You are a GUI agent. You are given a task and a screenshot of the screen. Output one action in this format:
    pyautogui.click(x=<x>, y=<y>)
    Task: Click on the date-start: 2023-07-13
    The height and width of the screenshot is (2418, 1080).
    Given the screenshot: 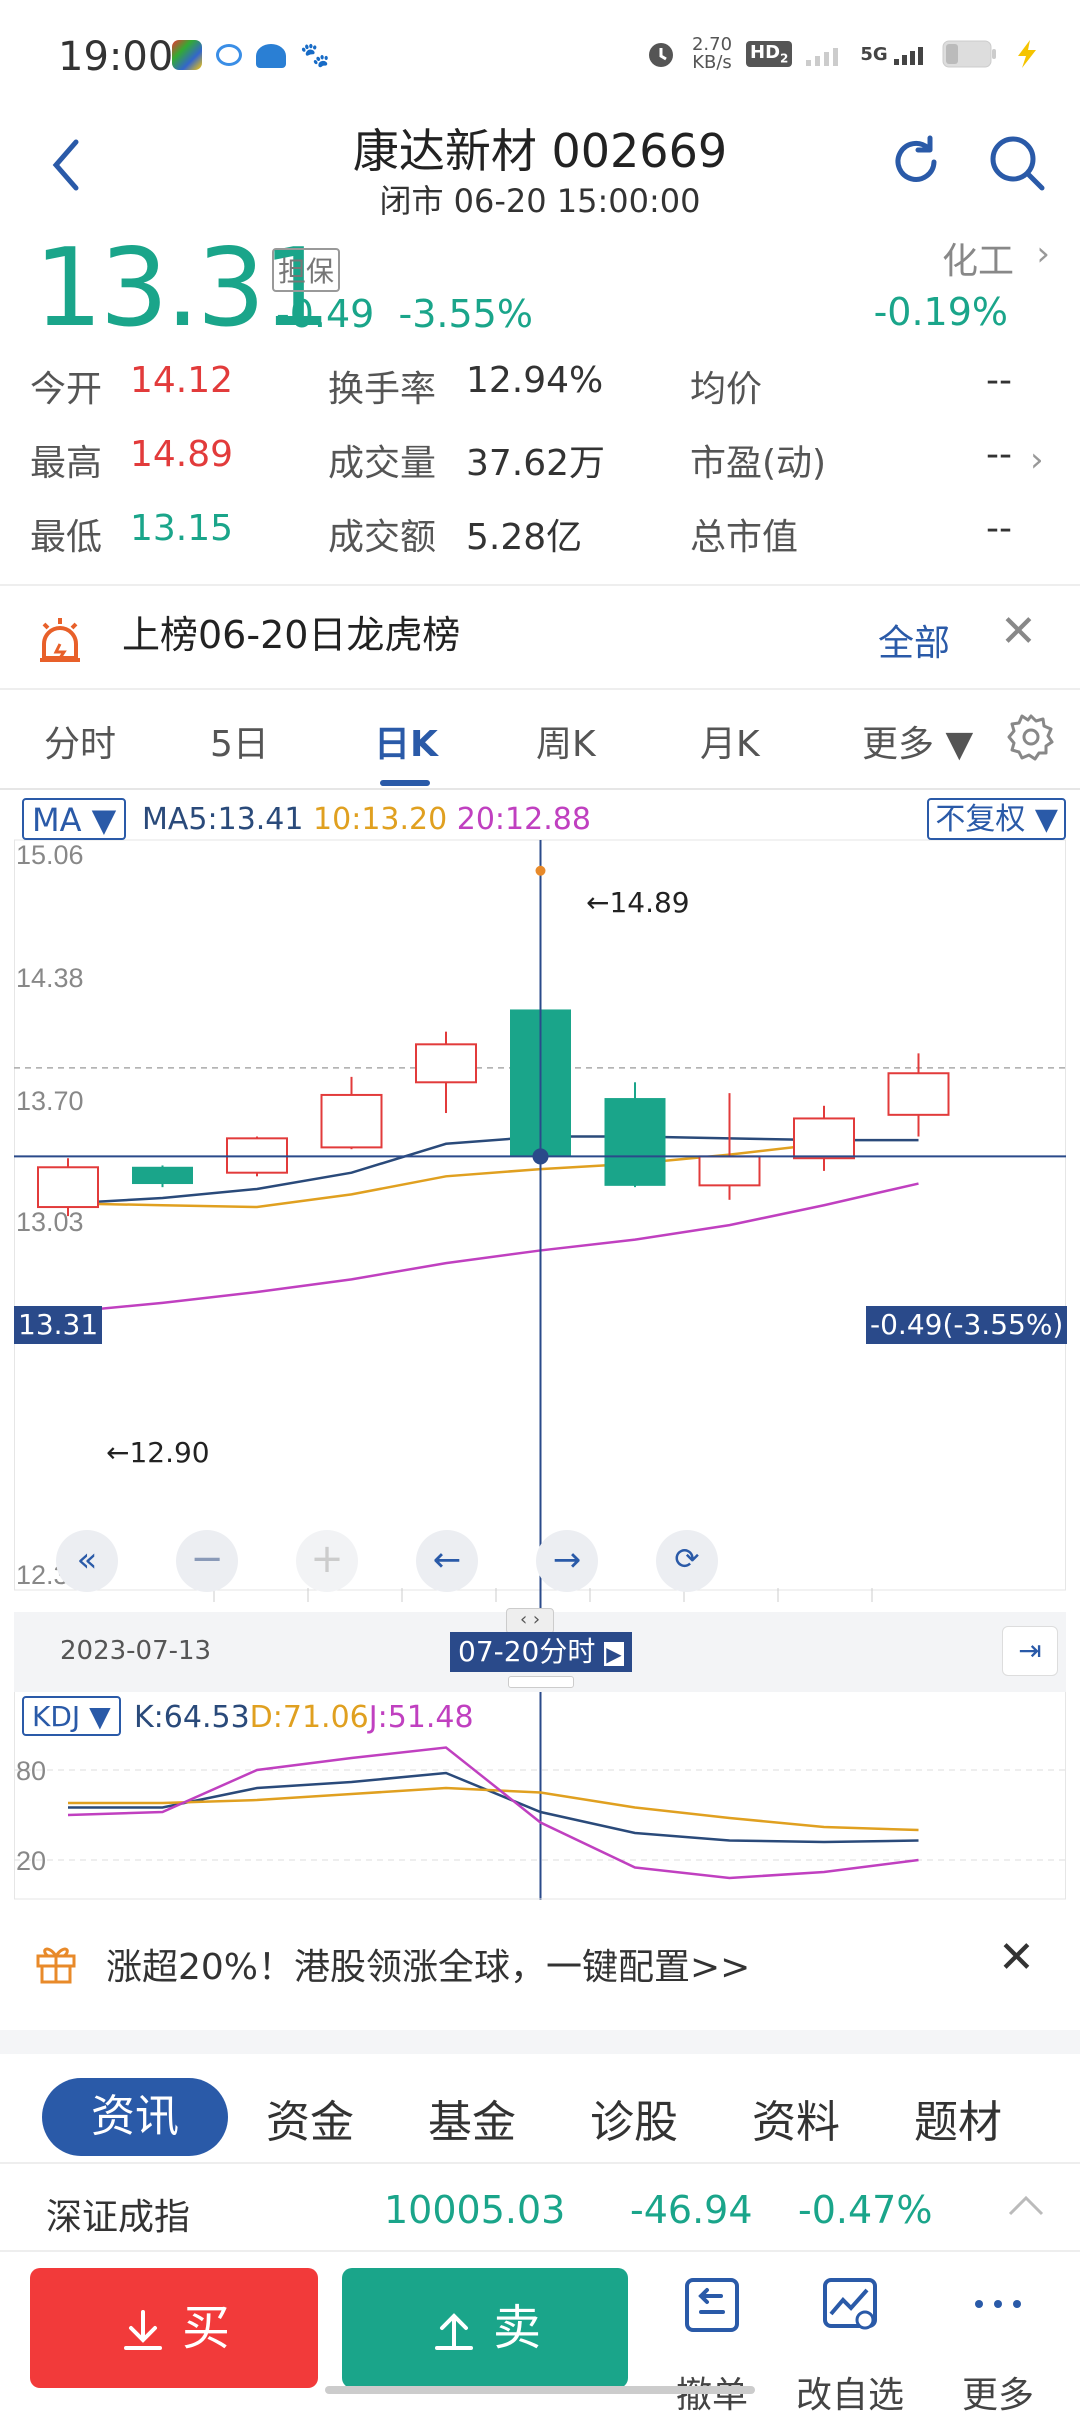 What is the action you would take?
    pyautogui.click(x=136, y=1651)
    